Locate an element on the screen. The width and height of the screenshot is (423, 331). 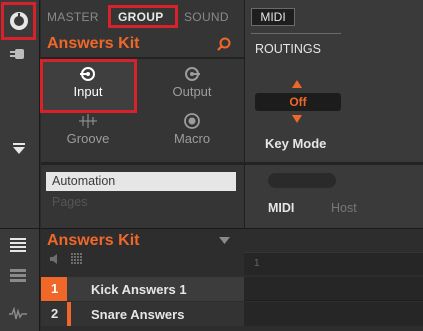
input-icon is located at coordinates (87, 74).